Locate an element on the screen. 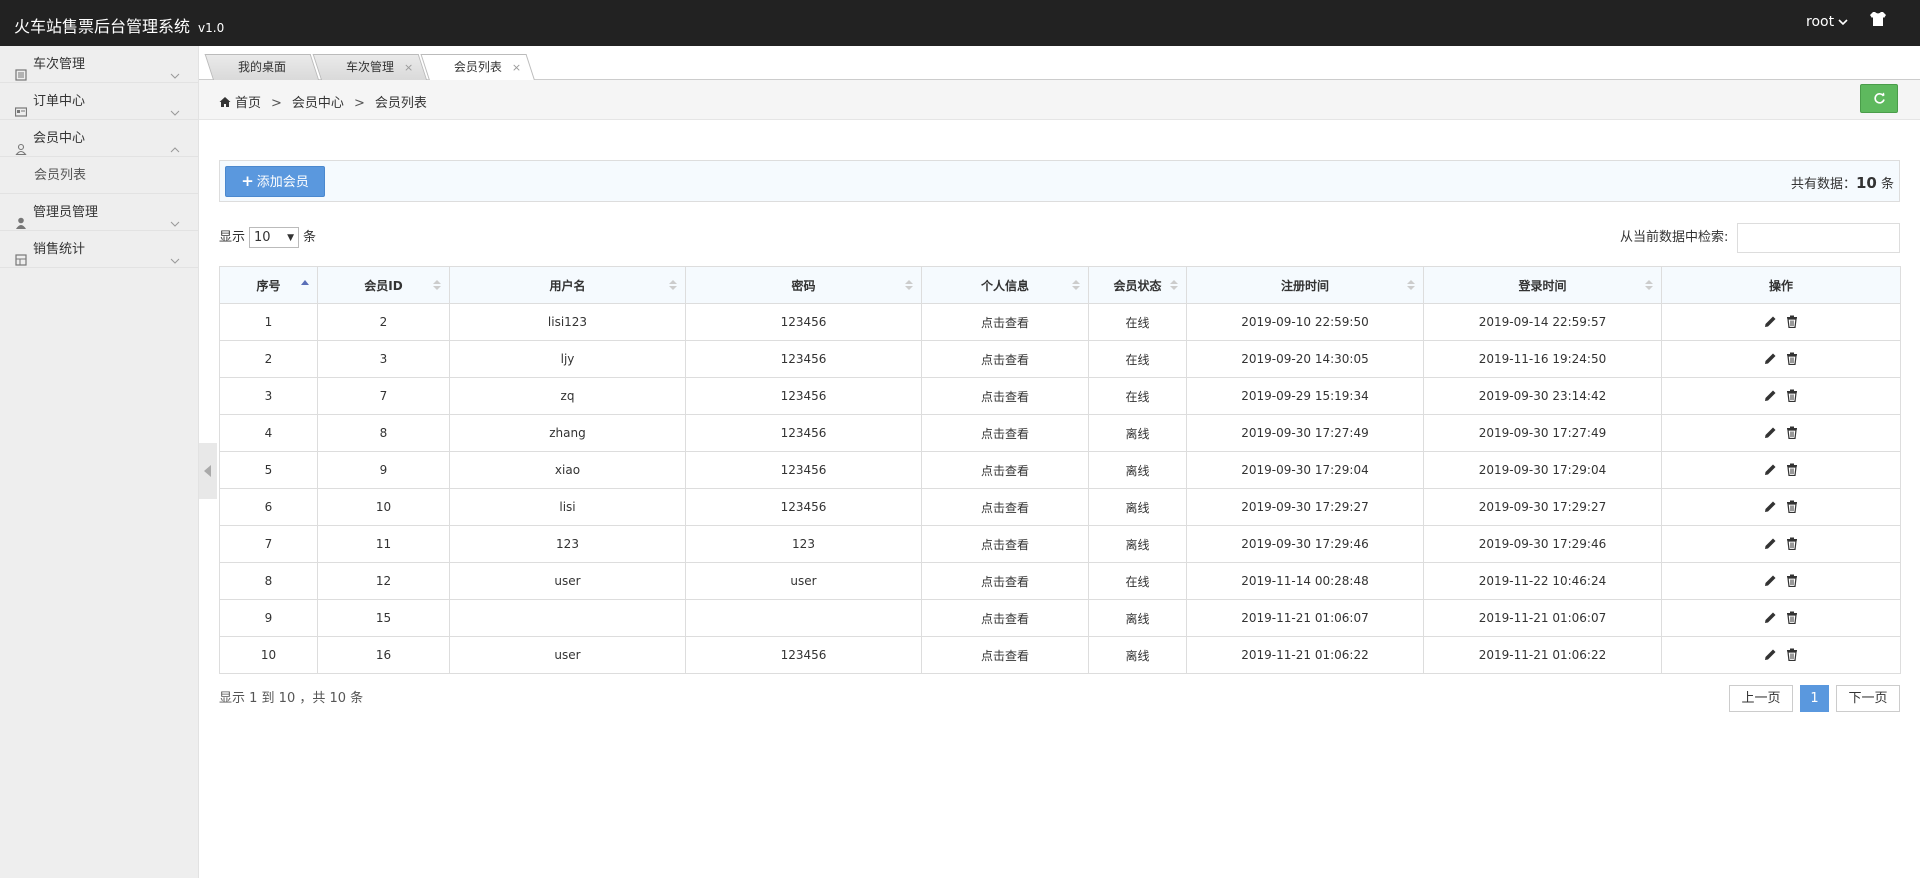 This screenshot has width=1920, height=878. sidebar-item-label: 管理员管理 is located at coordinates (66, 212).